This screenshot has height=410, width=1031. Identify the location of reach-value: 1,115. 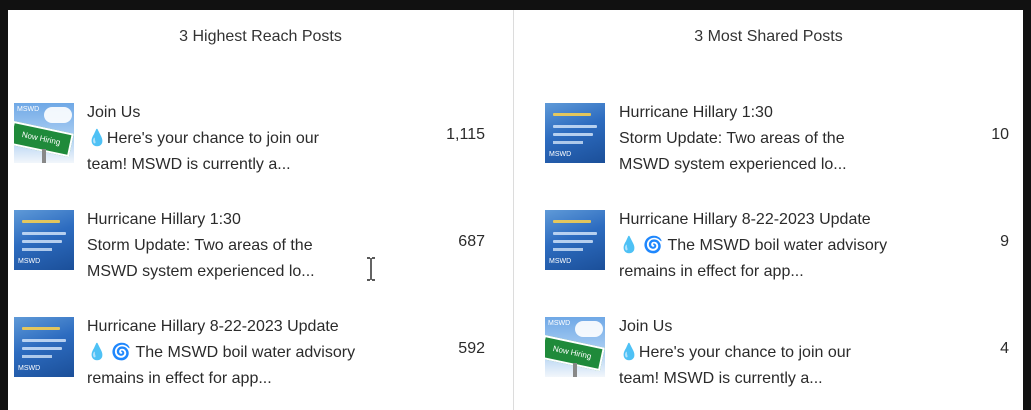
(465, 134).